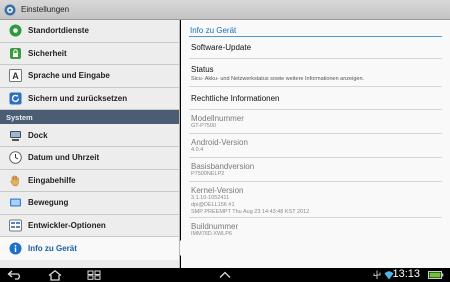 The height and width of the screenshot is (282, 450). What do you see at coordinates (223, 166) in the screenshot?
I see `baseband-version-label: Basisbandversion` at bounding box center [223, 166].